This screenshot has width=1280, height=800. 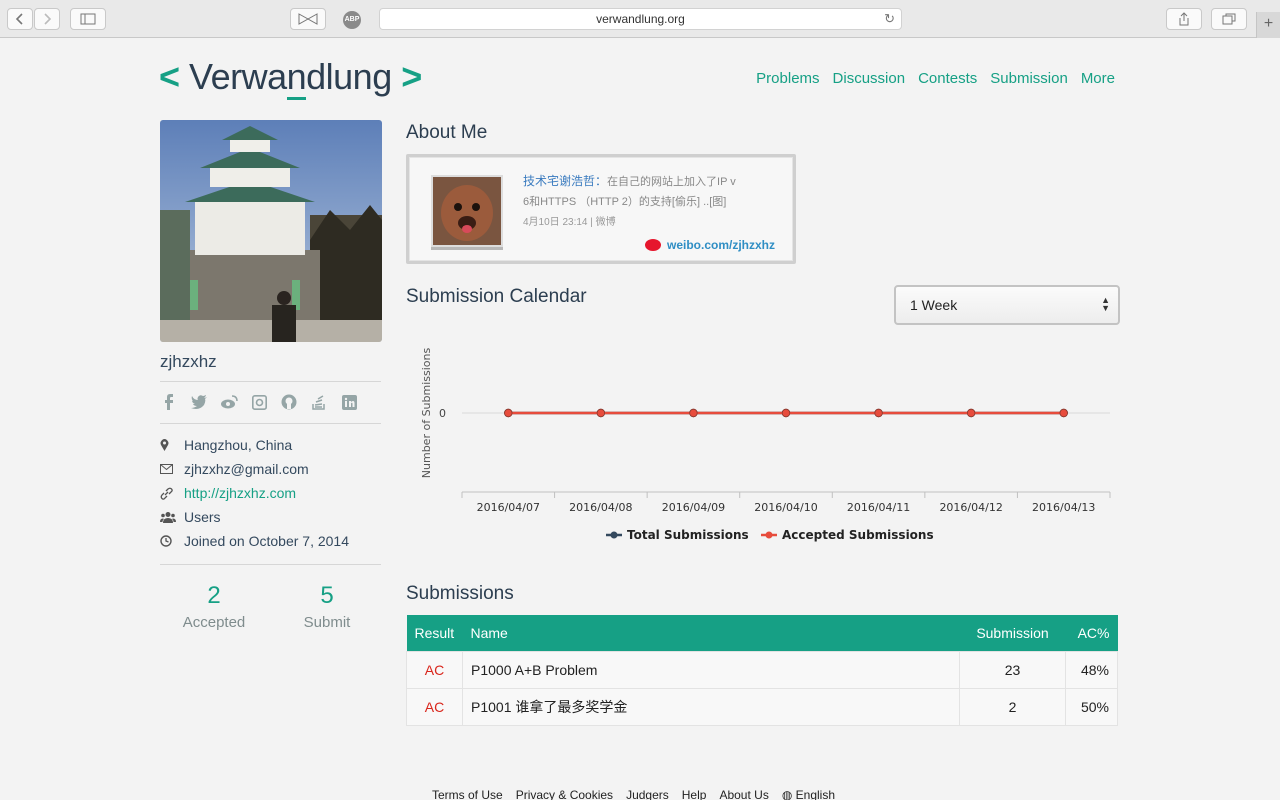 I want to click on email-text: zjhzxhz@gmail.com, so click(x=246, y=469).